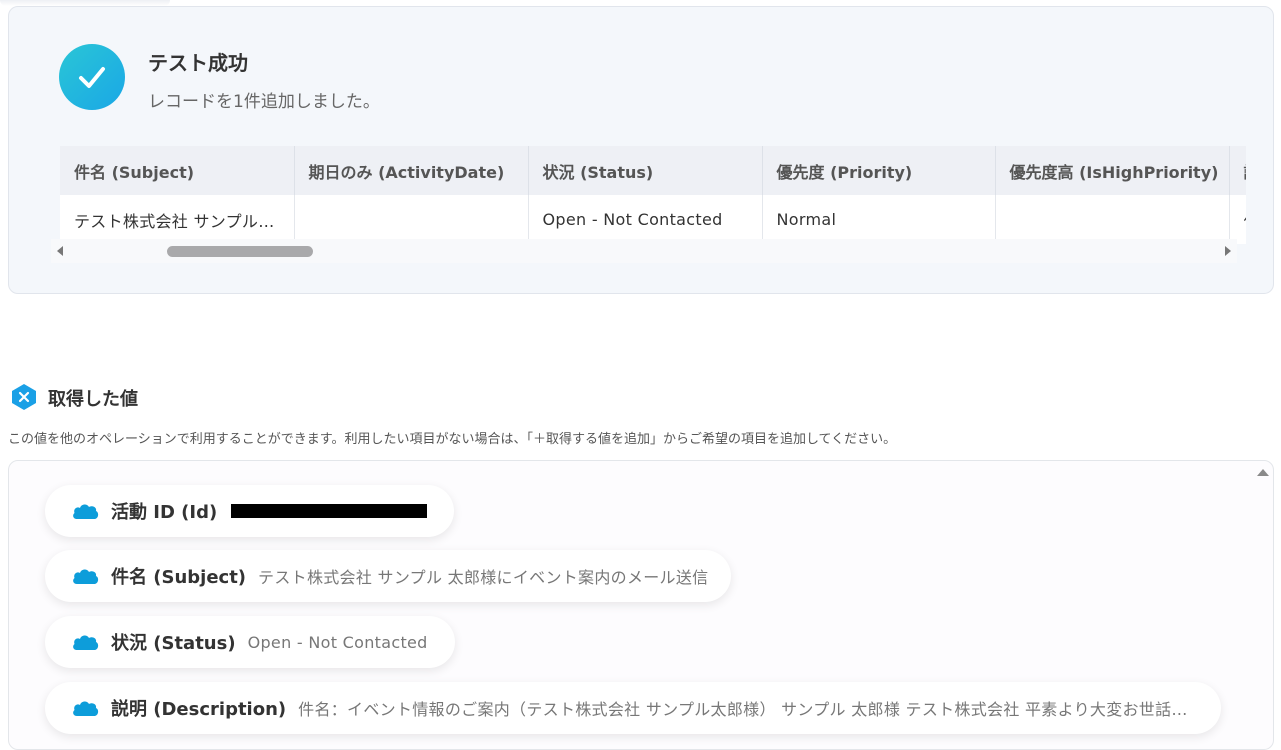 The width and height of the screenshot is (1281, 750). I want to click on scroll-right-arrow-icon, so click(1228, 251).